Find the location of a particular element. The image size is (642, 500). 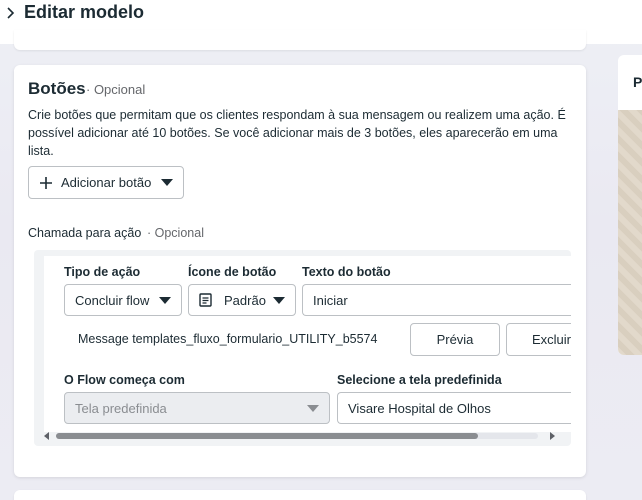

chevron-right-icon is located at coordinates (11, 13).